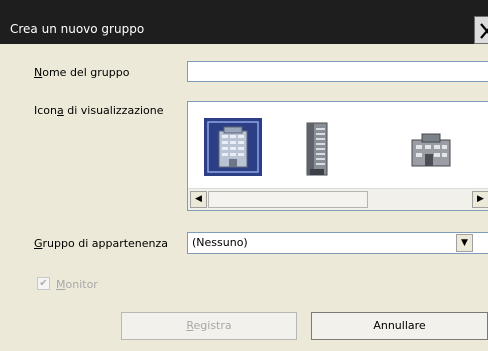 This screenshot has width=488, height=351. I want to click on cancel-button: Annullare, so click(399, 326).